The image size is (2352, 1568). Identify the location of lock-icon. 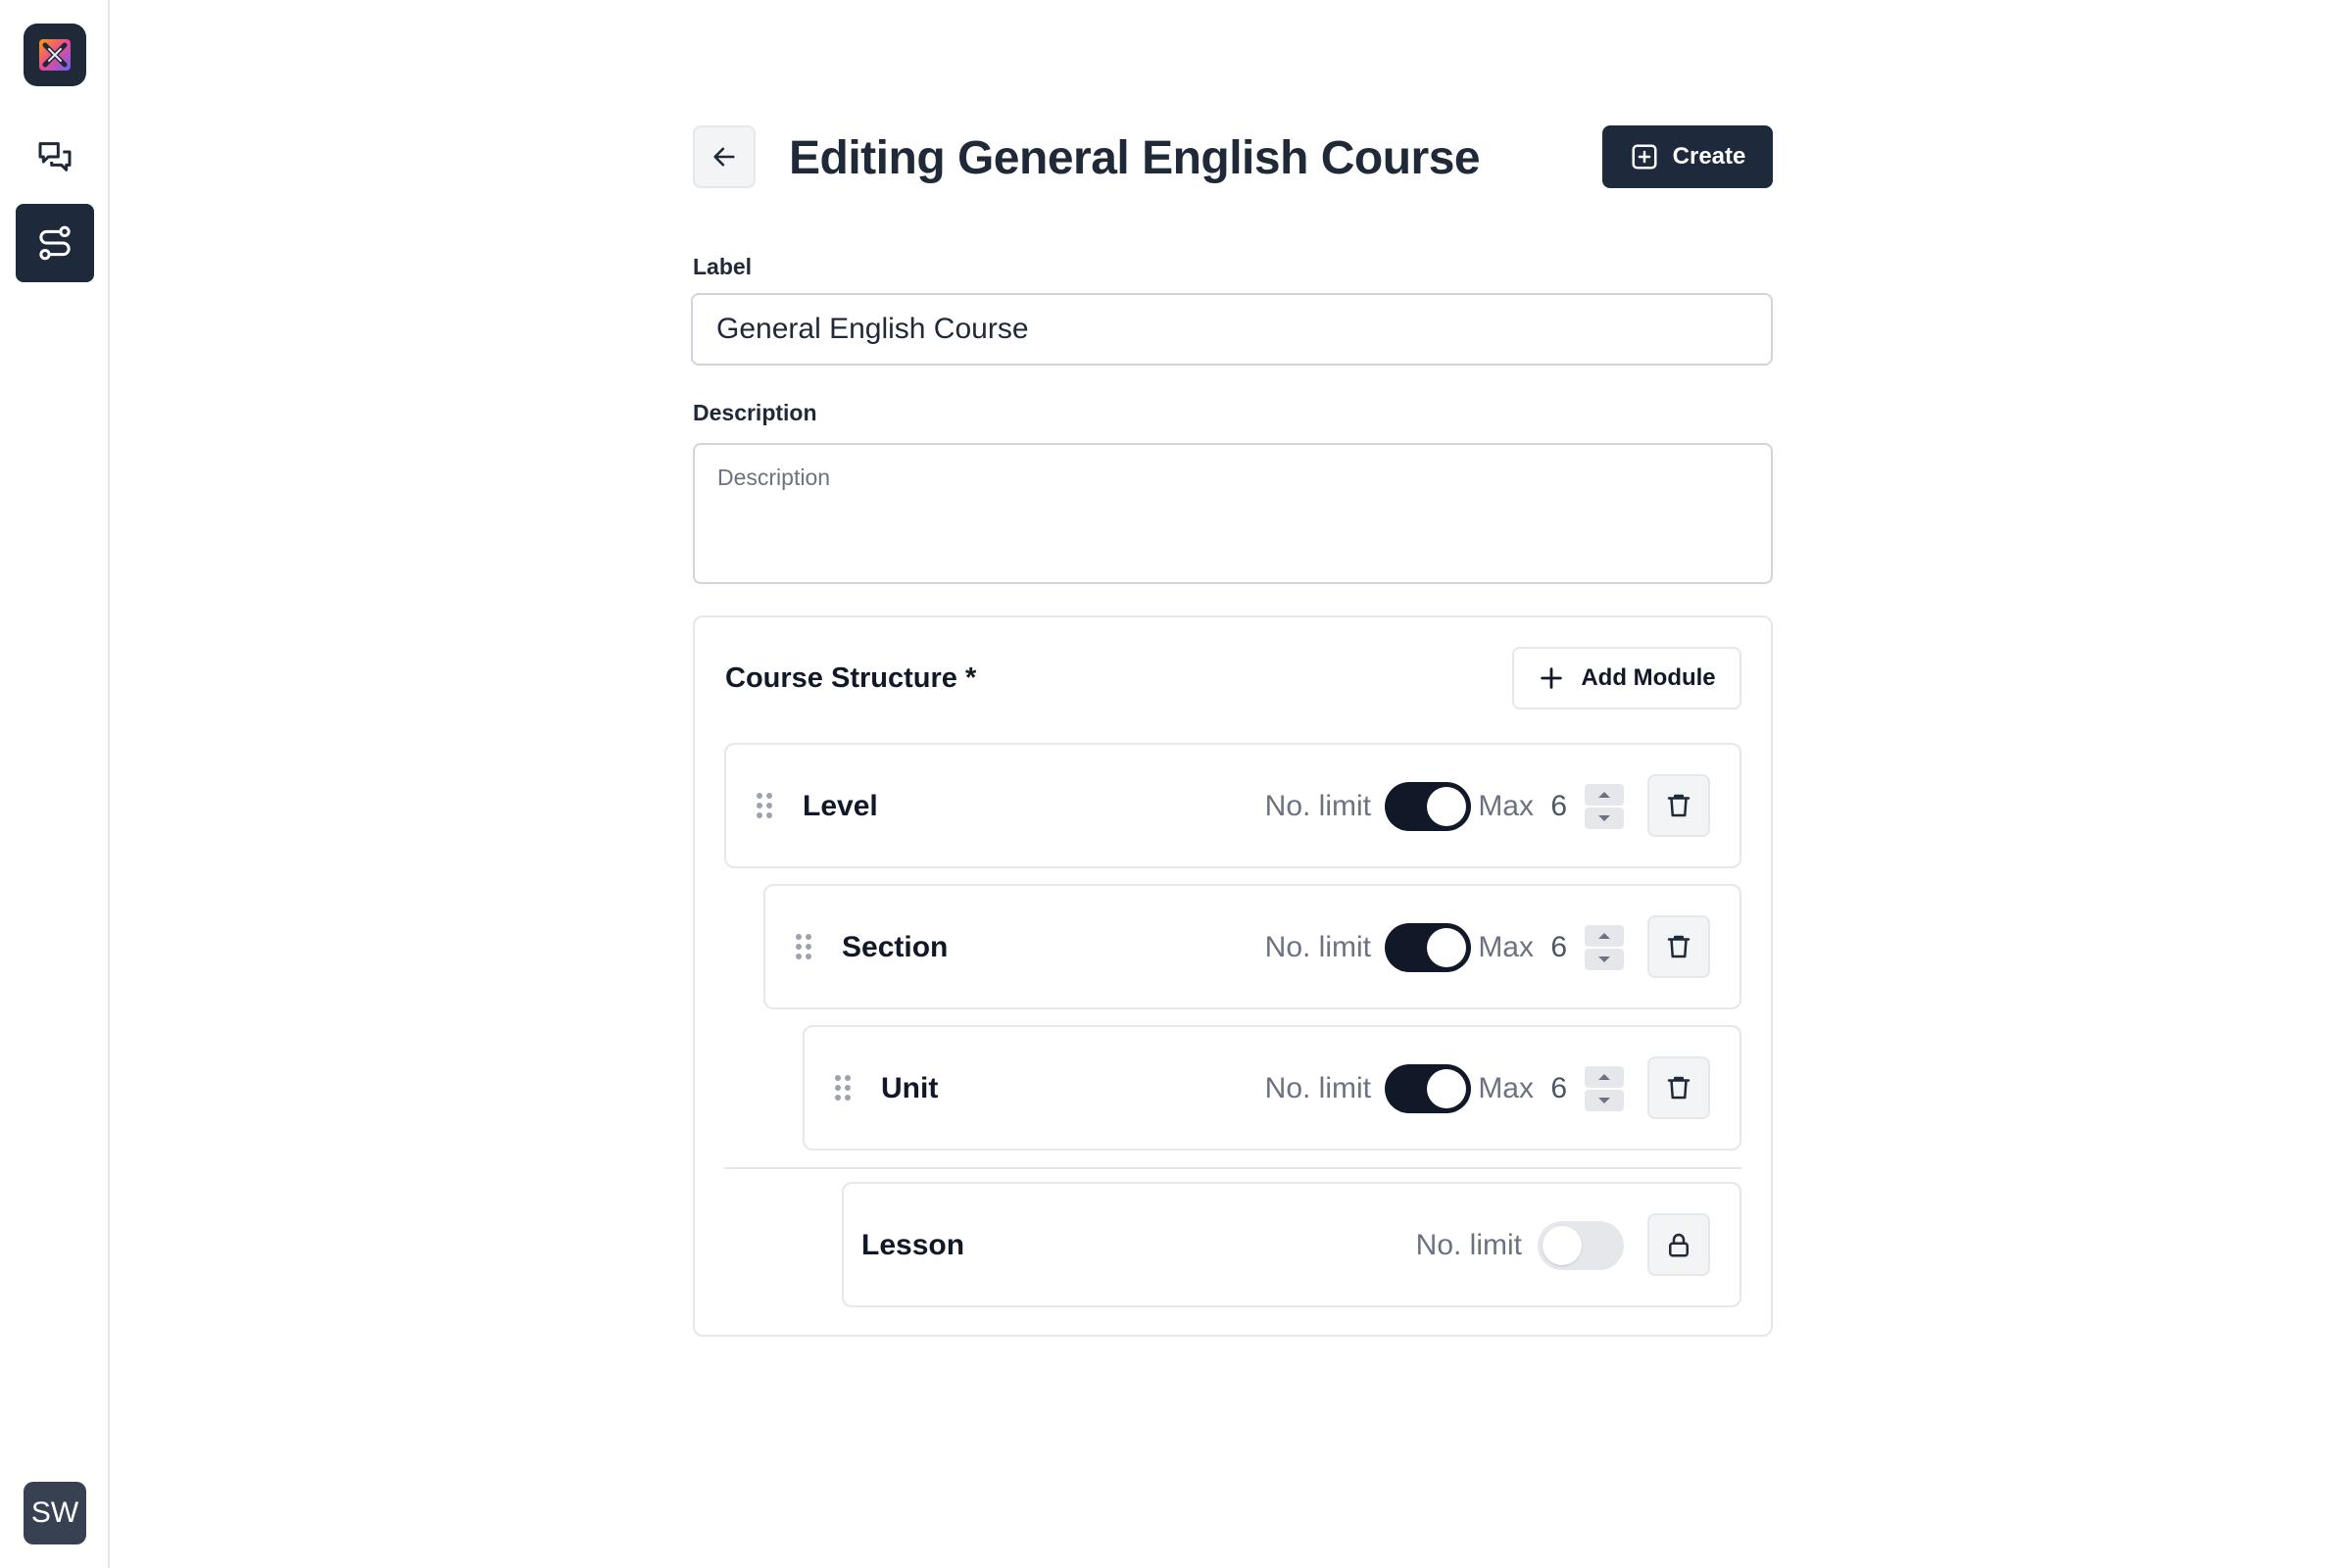
(1679, 1245).